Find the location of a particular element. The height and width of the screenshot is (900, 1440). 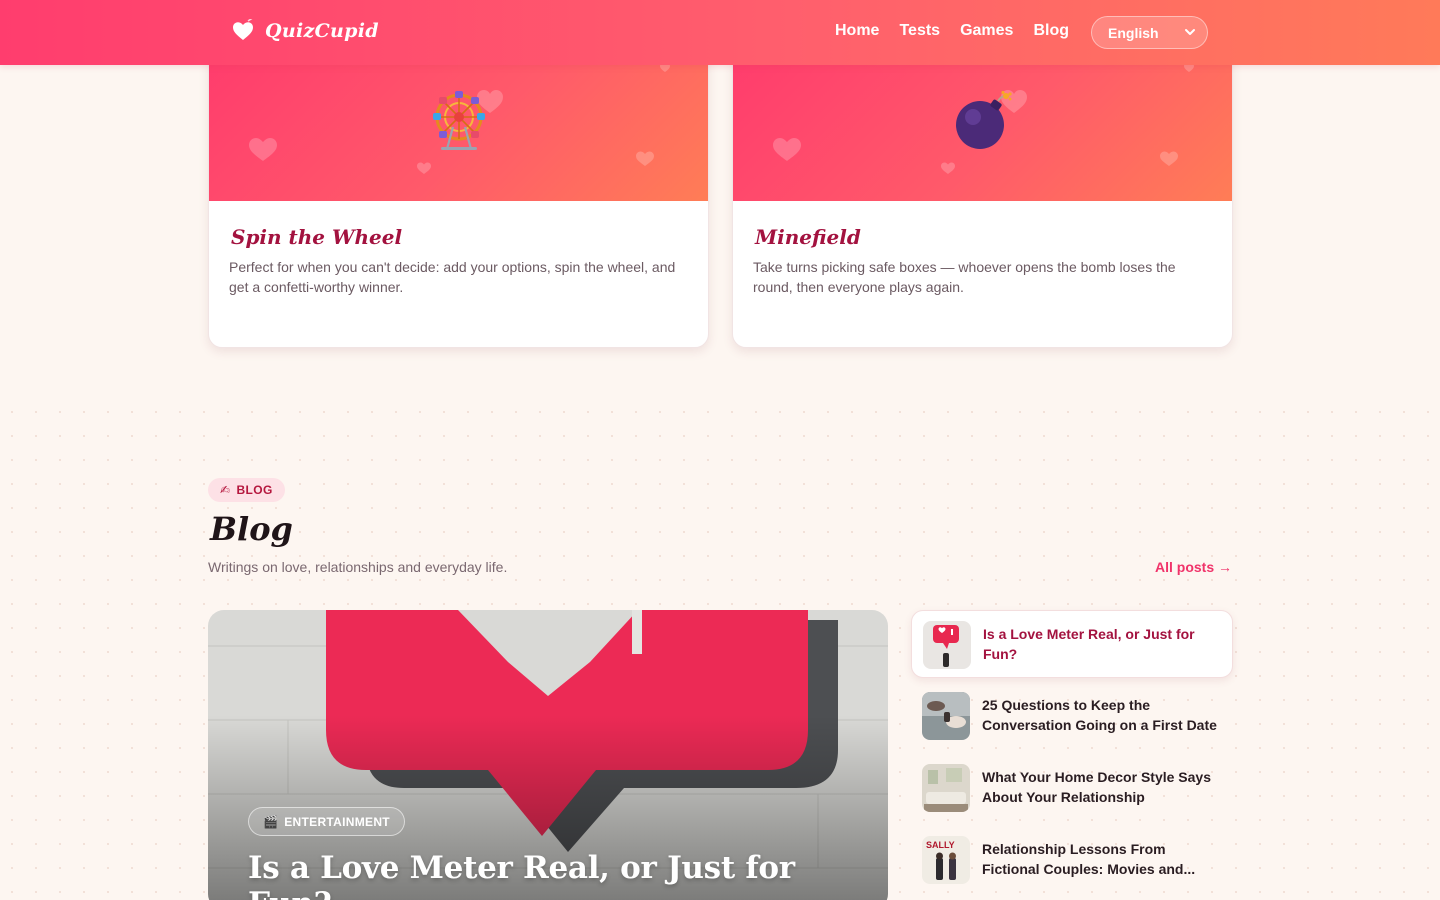

all-posts-link: All posts → is located at coordinates (1193, 567).